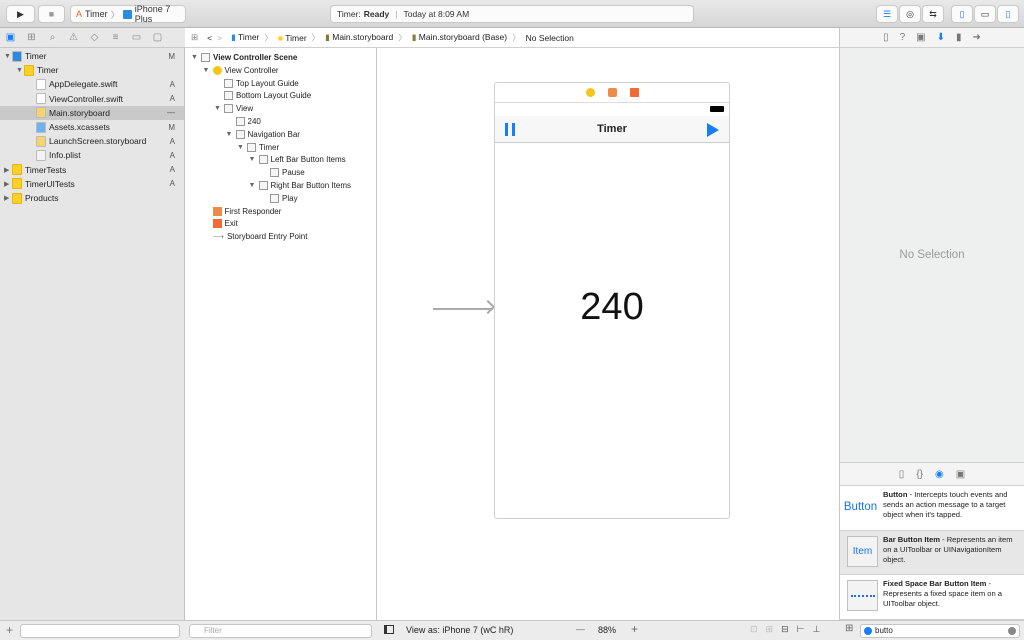 This screenshot has width=1024, height=640. Describe the element at coordinates (459, 630) in the screenshot. I see `view-as-device: View as: iPhone 7 (wC hR)` at that location.